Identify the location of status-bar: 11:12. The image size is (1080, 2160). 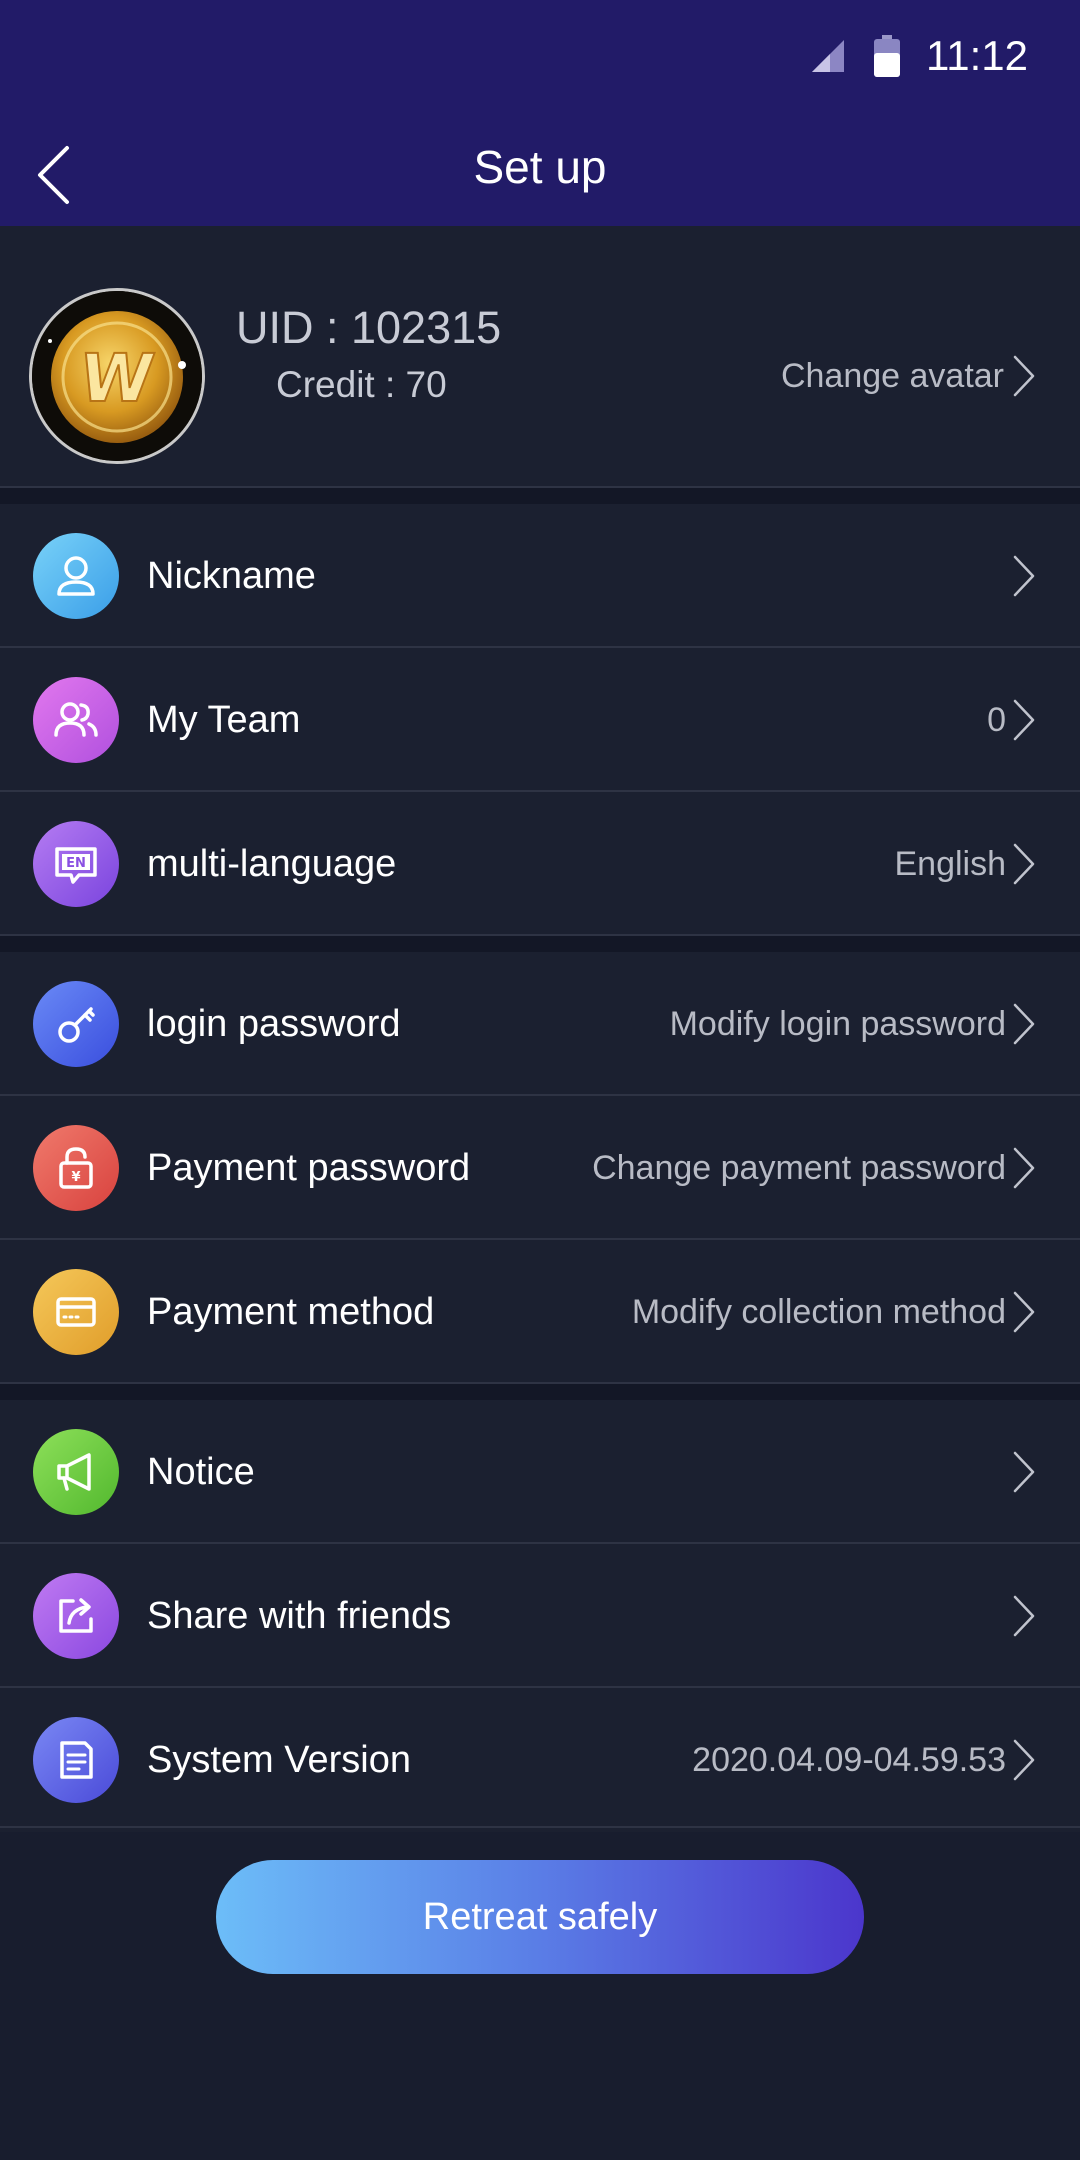
(918, 56).